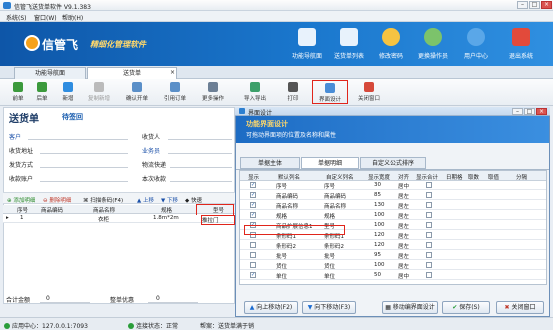 The image size is (553, 330). I want to click on dialog-minimize-button: –, so click(517, 111).